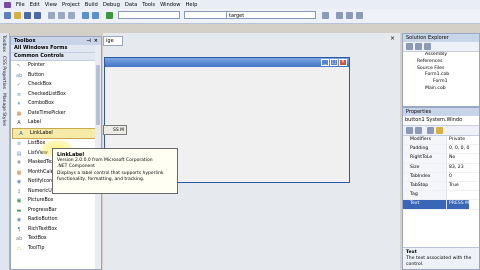 The image size is (480, 270). I want to click on menu-file: File, so click(20, 5).